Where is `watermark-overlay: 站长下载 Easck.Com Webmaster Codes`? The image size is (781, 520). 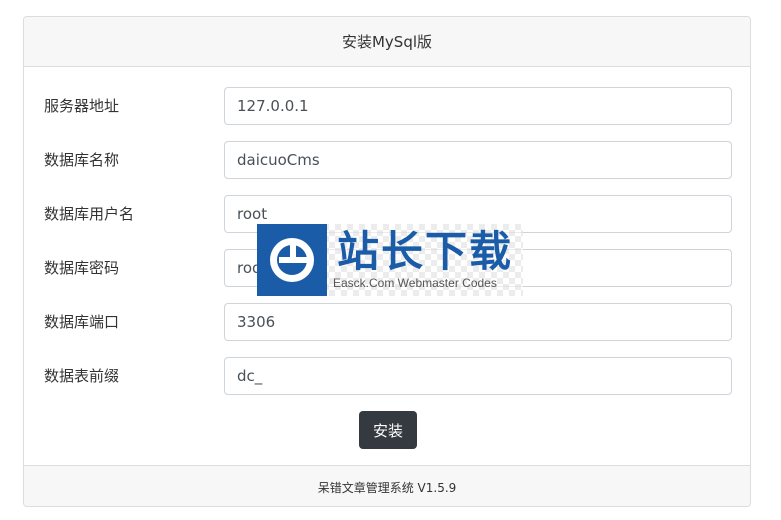 watermark-overlay: 站长下载 Easck.Com Webmaster Codes is located at coordinates (390, 260).